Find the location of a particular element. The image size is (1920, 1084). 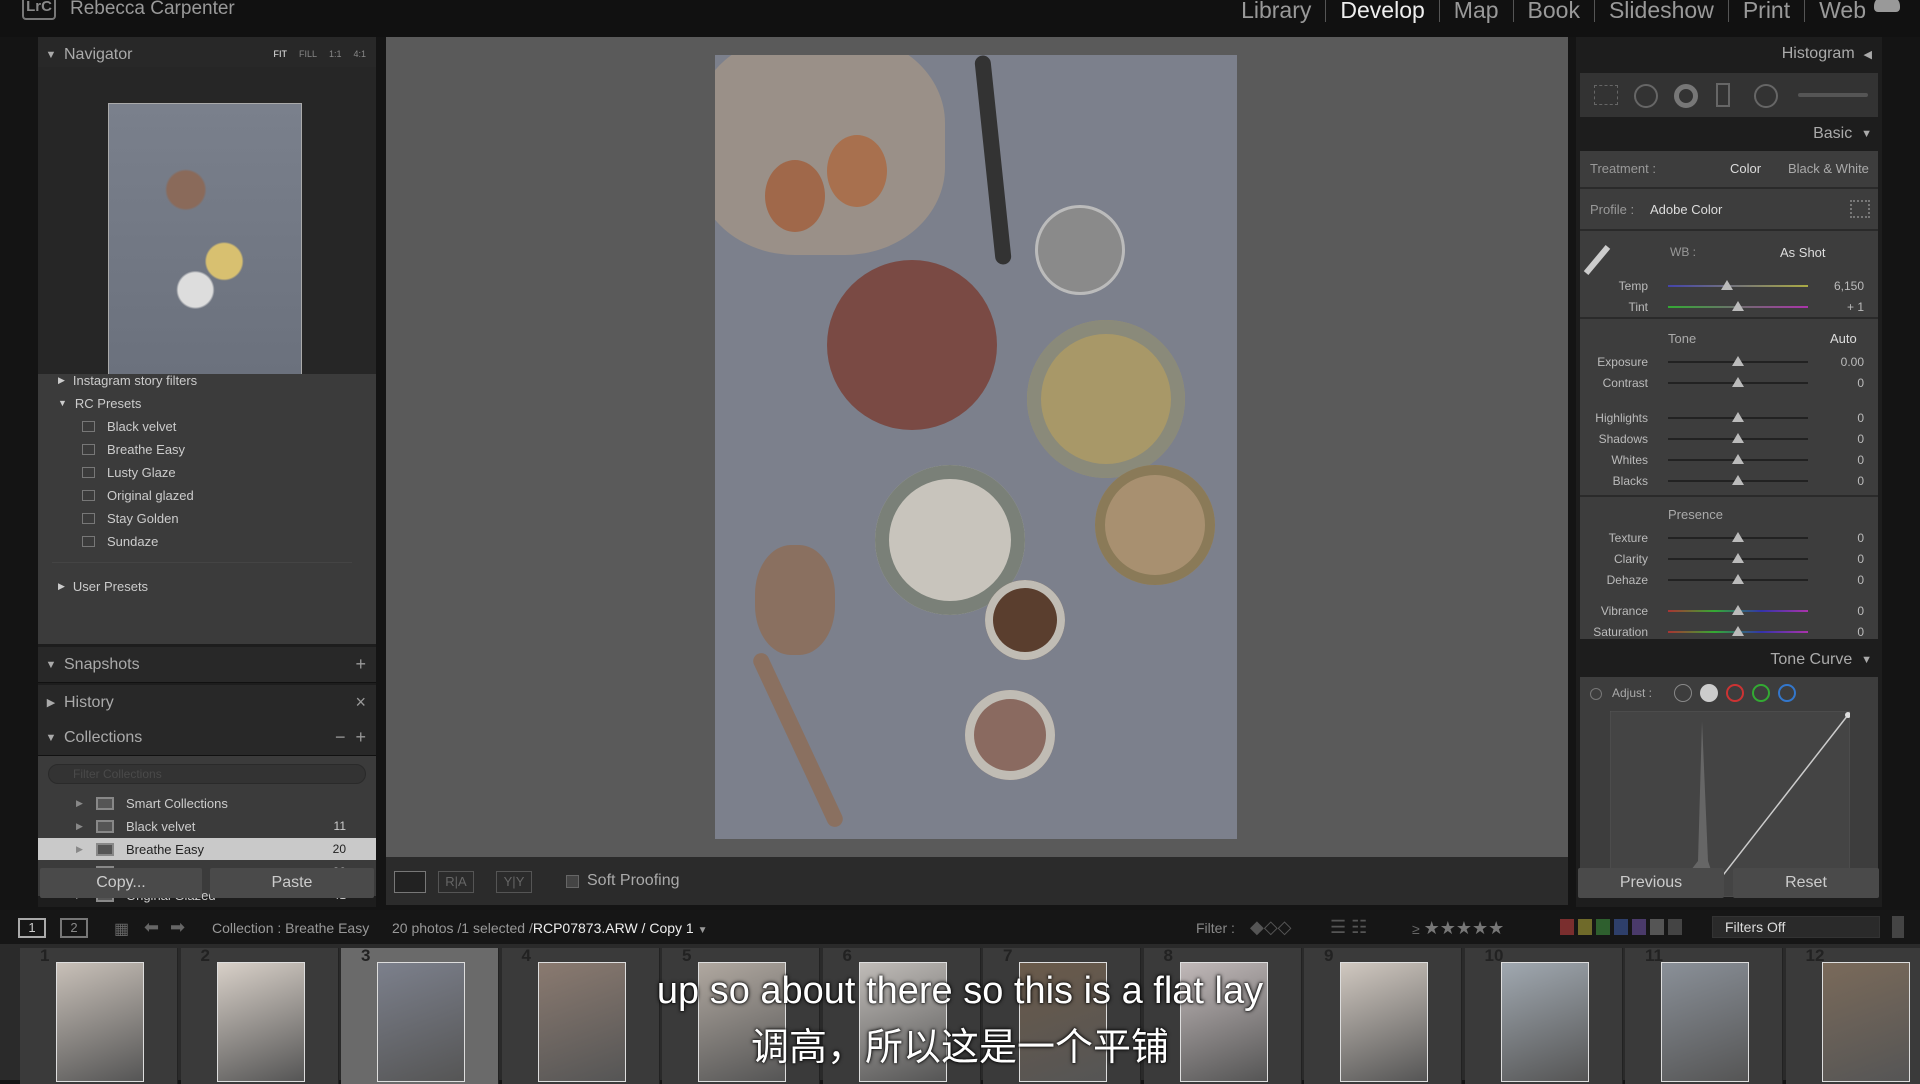

module-library: Library is located at coordinates (1276, 11).